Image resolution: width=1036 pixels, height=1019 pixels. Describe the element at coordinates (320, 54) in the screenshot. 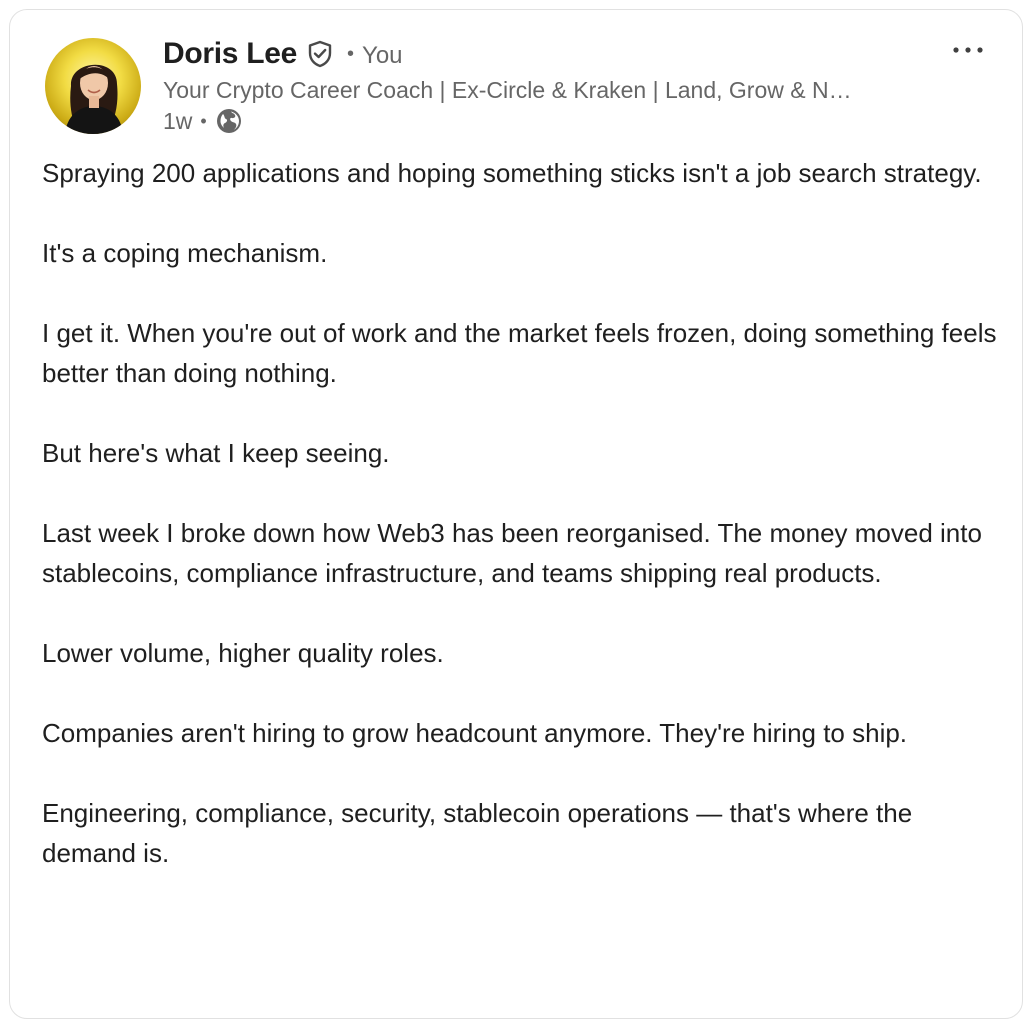

I see `shield-check-icon` at that location.